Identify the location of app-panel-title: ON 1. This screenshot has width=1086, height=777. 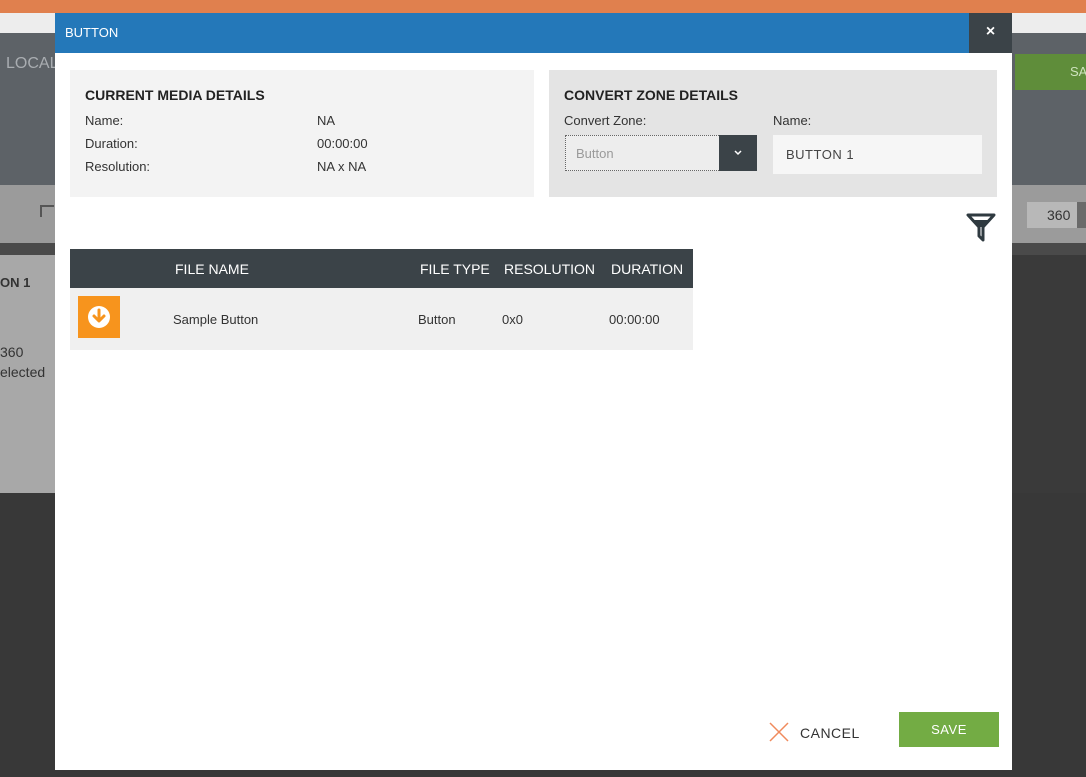
(15, 282).